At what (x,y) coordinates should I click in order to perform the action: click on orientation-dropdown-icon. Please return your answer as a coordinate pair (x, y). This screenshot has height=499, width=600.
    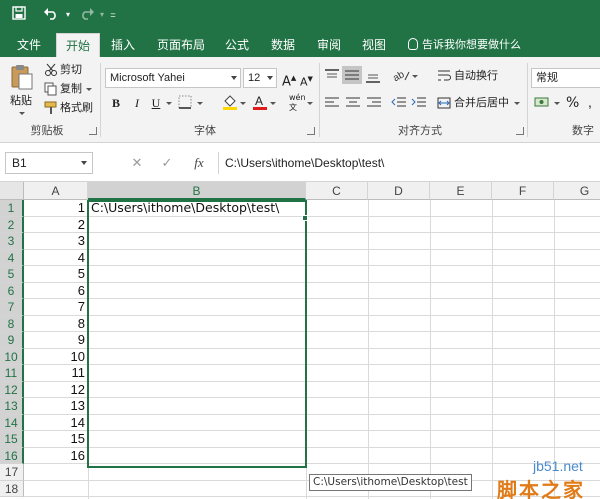
    Looking at the image, I should click on (415, 76).